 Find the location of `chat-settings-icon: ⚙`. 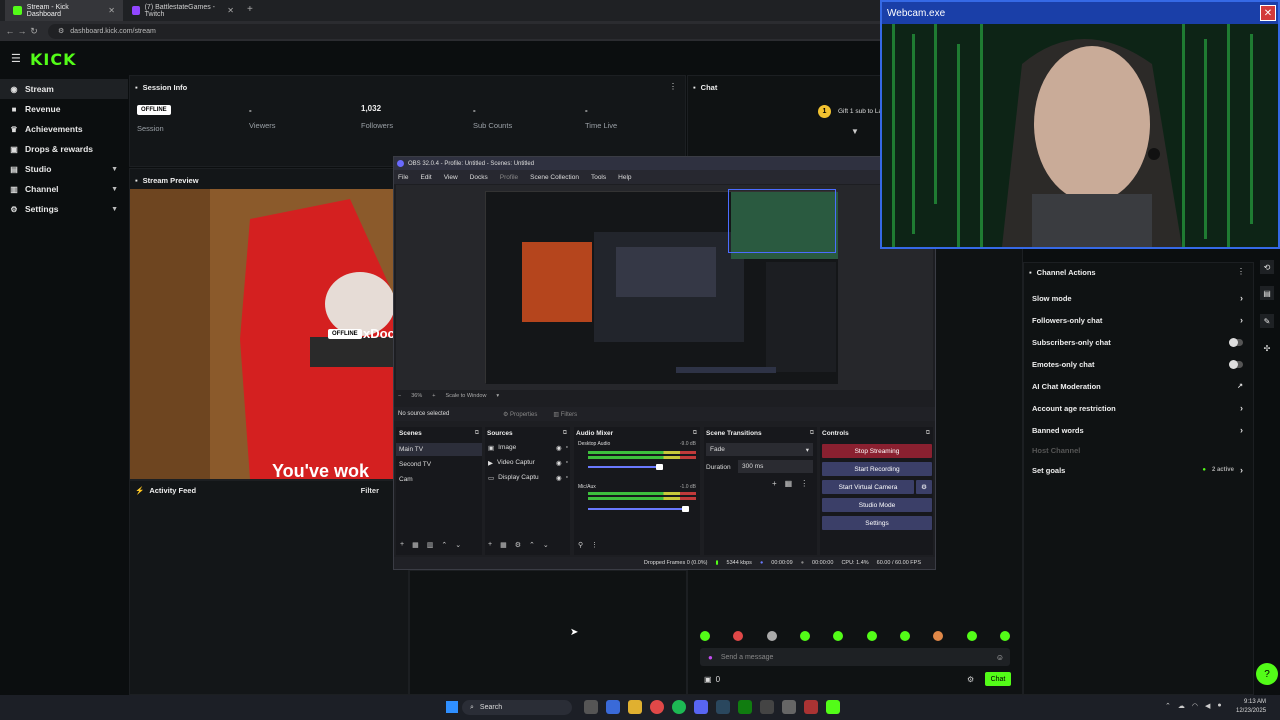

chat-settings-icon: ⚙ is located at coordinates (970, 679).